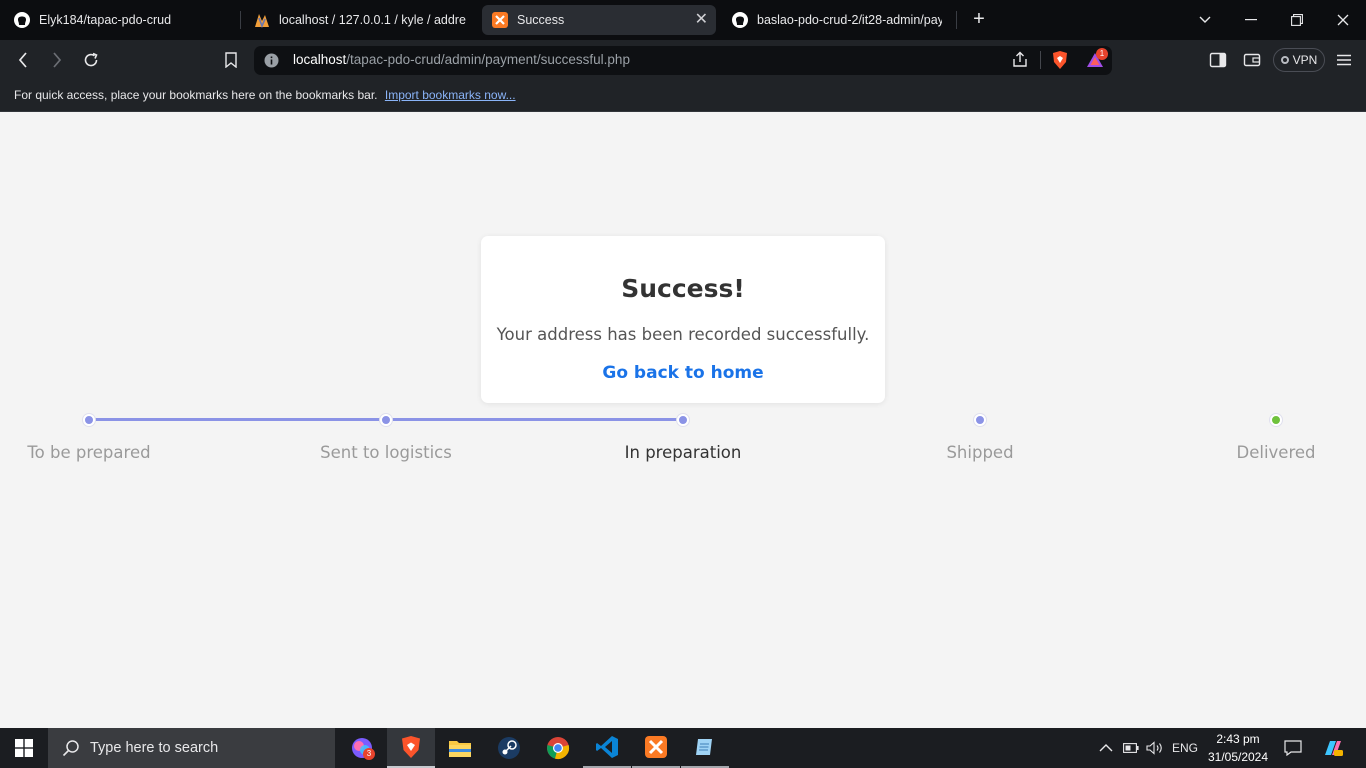 This screenshot has width=1366, height=768. I want to click on windows-logo-icon, so click(24, 748).